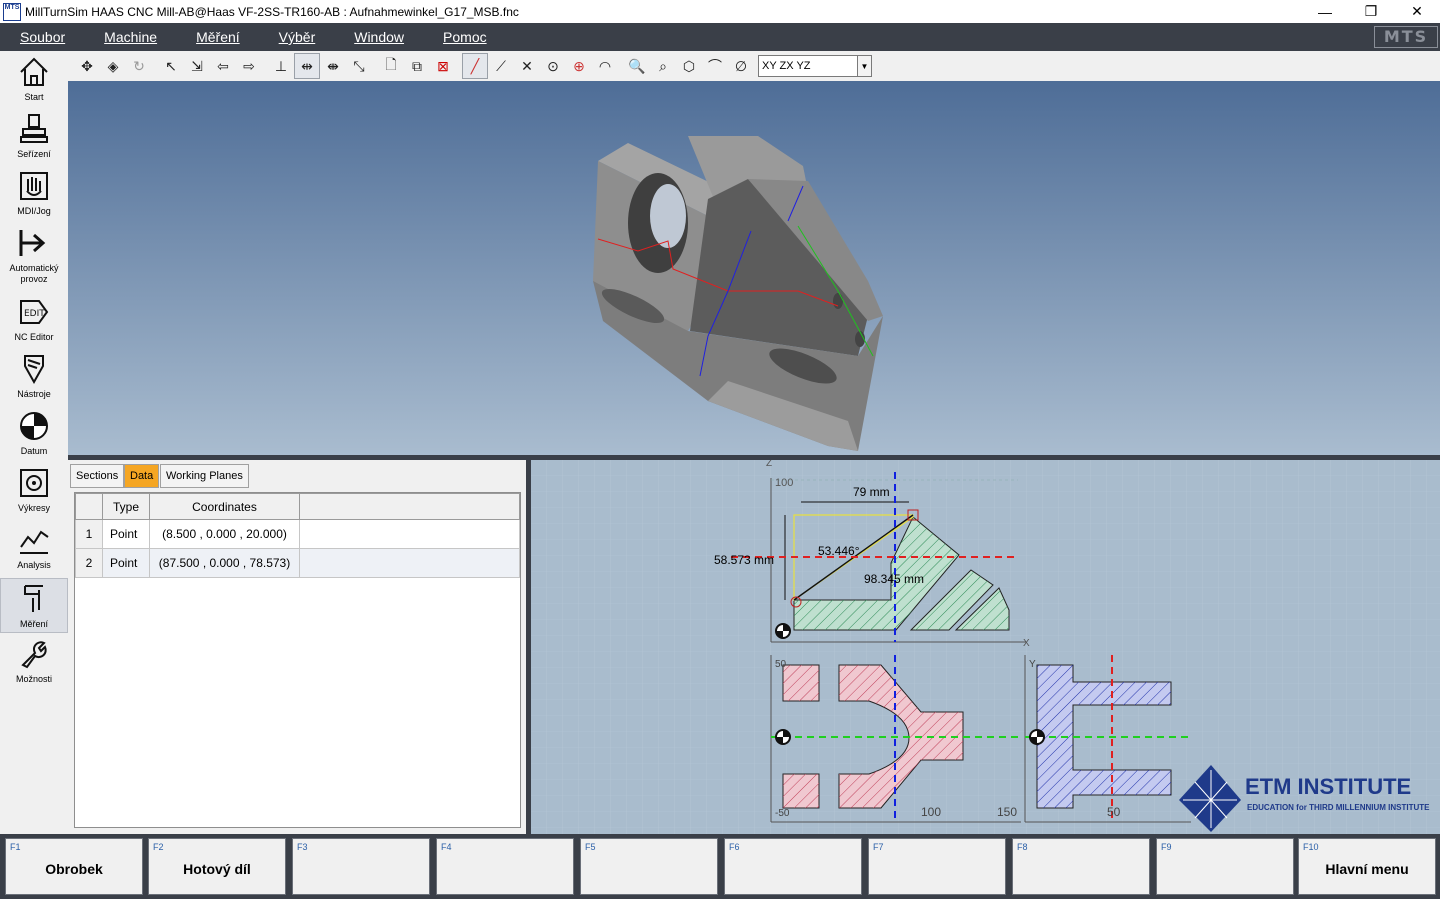 The height and width of the screenshot is (899, 1440). Describe the element at coordinates (34, 547) in the screenshot. I see `sidebar-item-analysis: Analysis` at that location.